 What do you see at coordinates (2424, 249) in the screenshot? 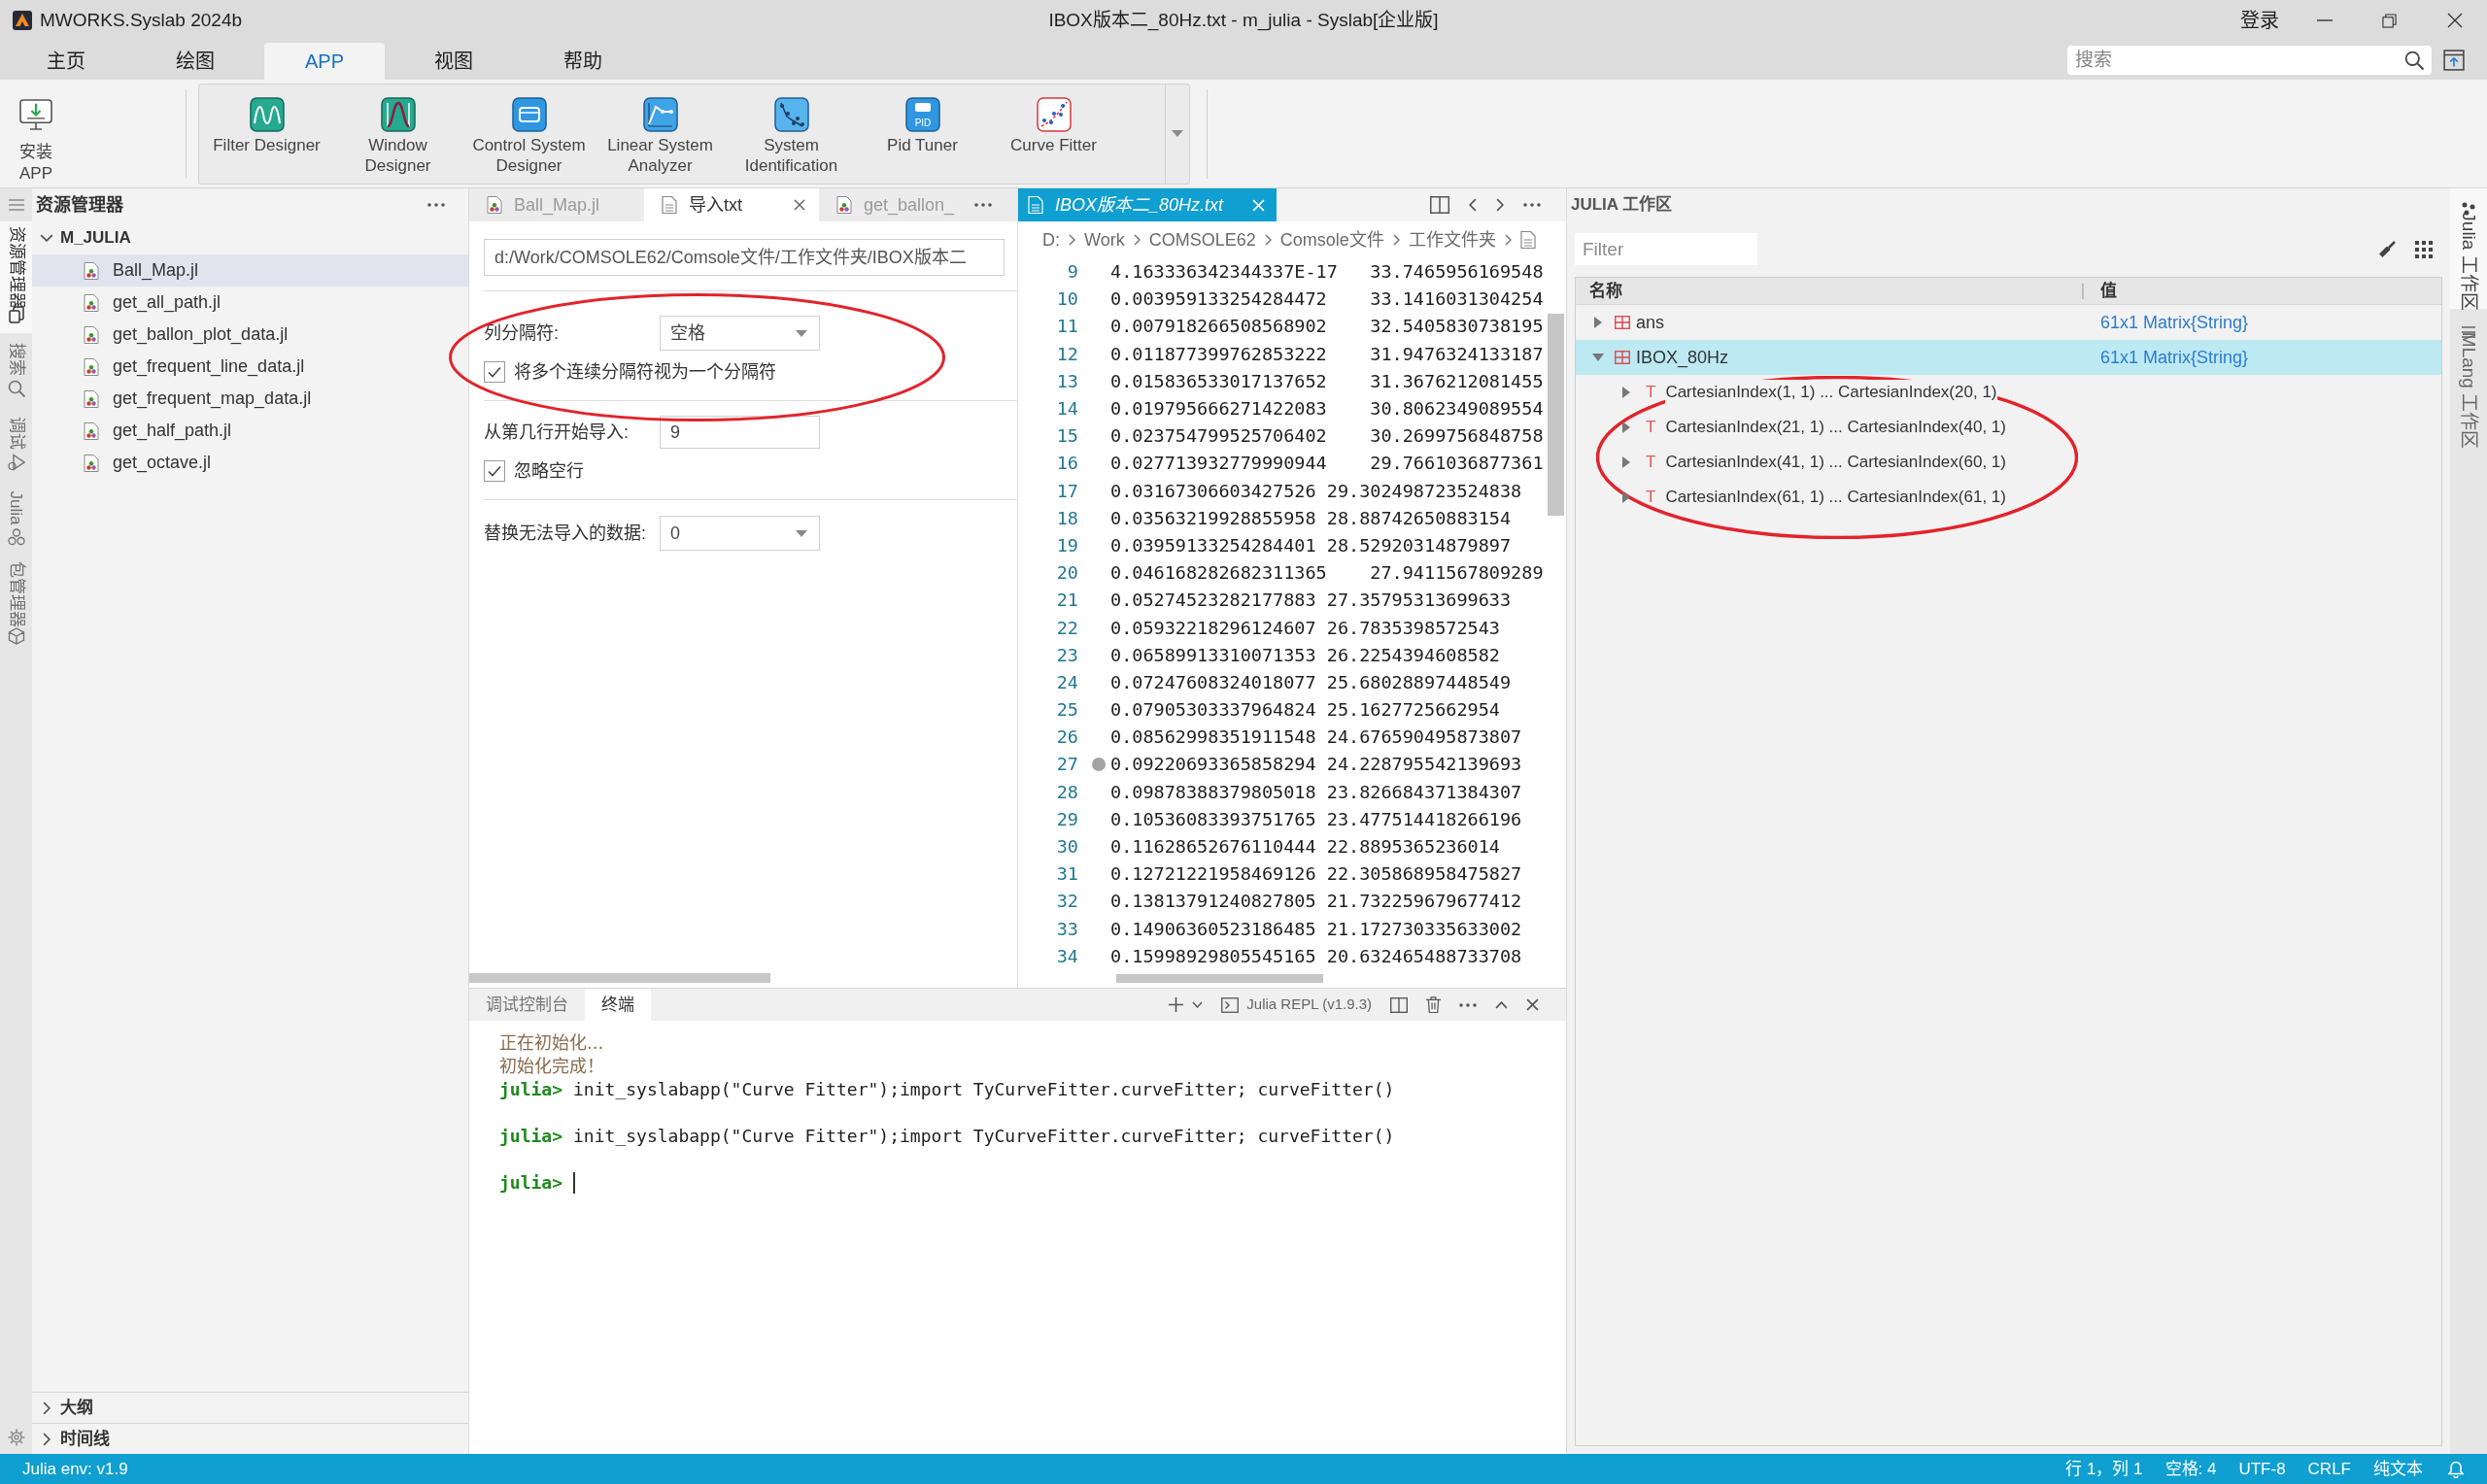
I see `grid-icon` at bounding box center [2424, 249].